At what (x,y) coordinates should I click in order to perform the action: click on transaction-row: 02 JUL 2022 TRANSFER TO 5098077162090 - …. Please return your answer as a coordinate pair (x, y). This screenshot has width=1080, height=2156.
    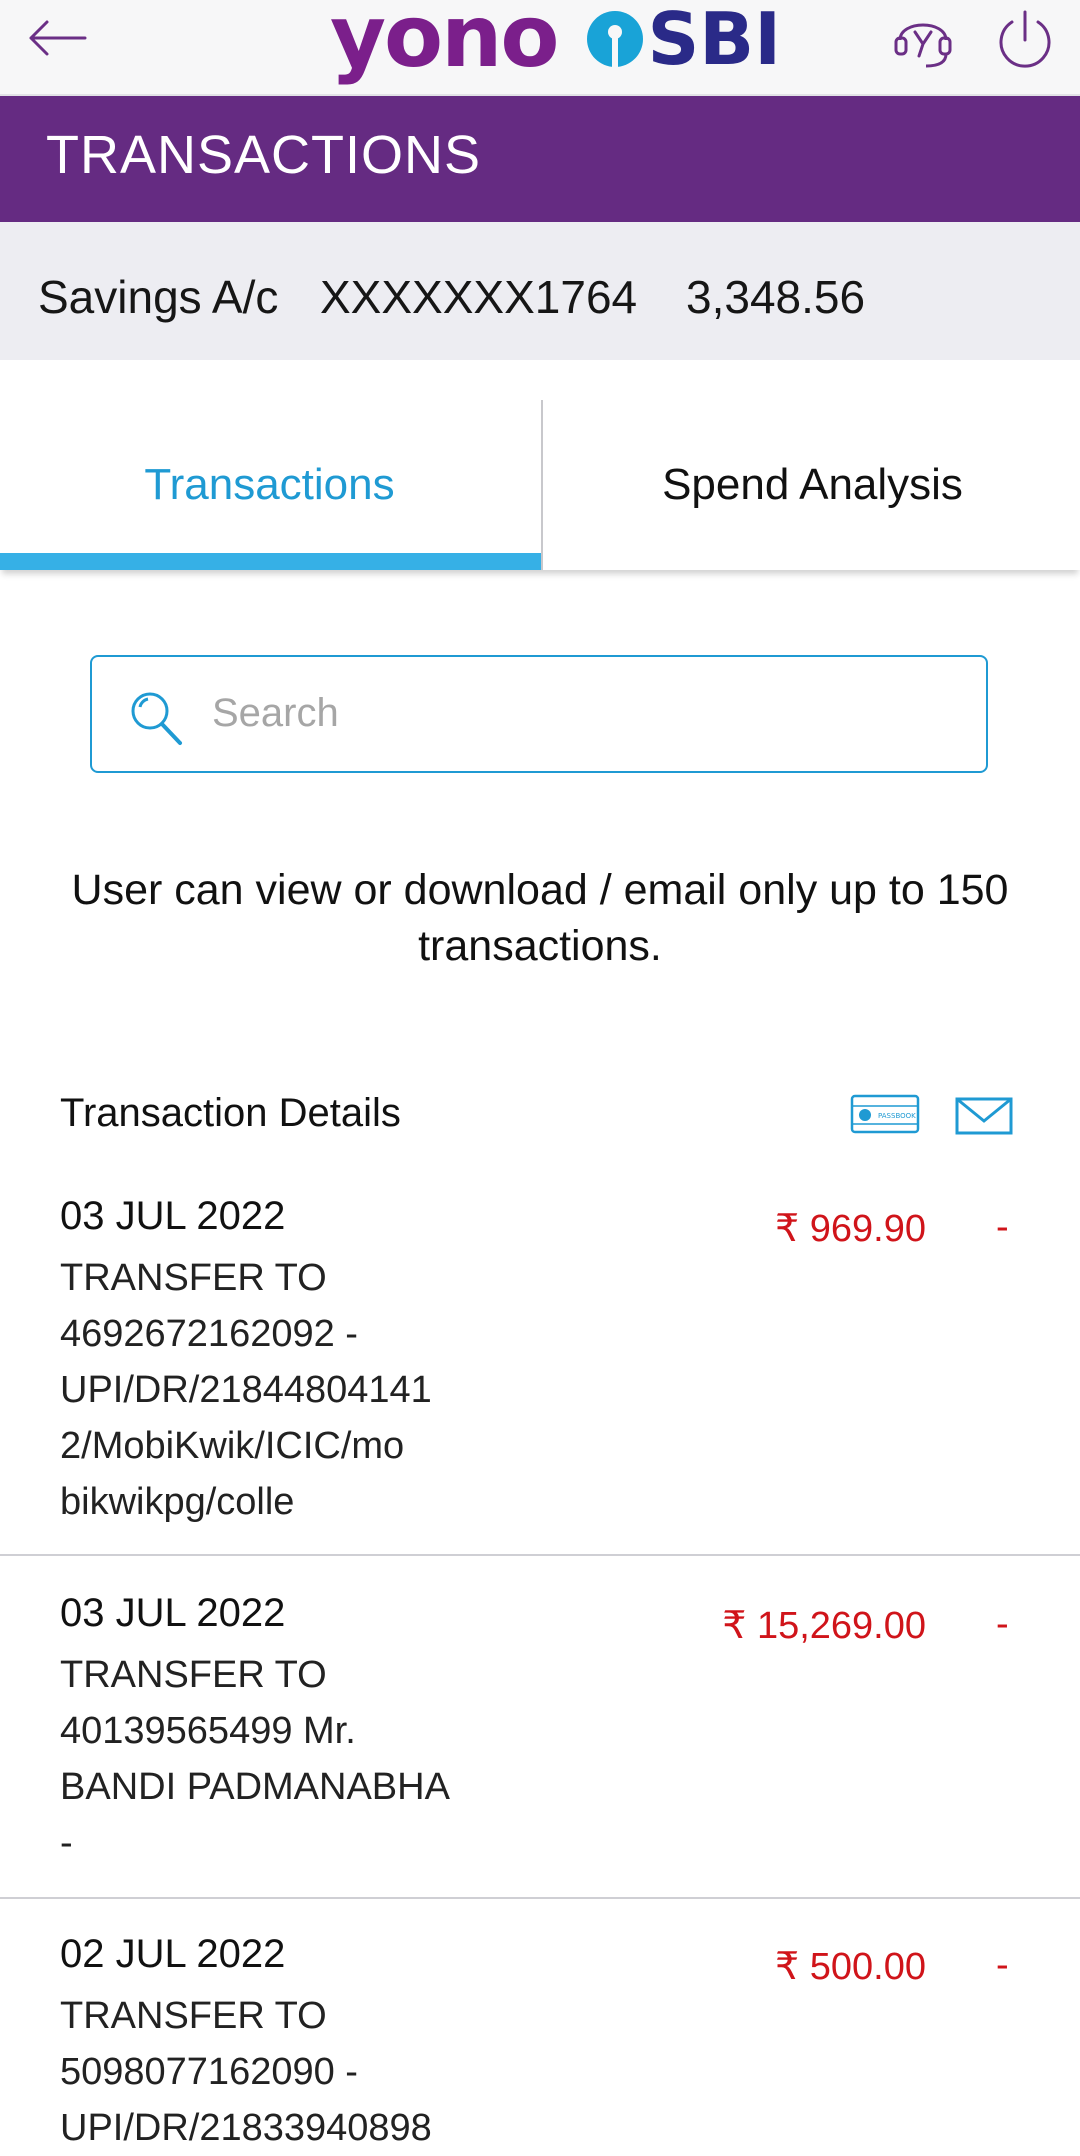
    Looking at the image, I should click on (540, 2040).